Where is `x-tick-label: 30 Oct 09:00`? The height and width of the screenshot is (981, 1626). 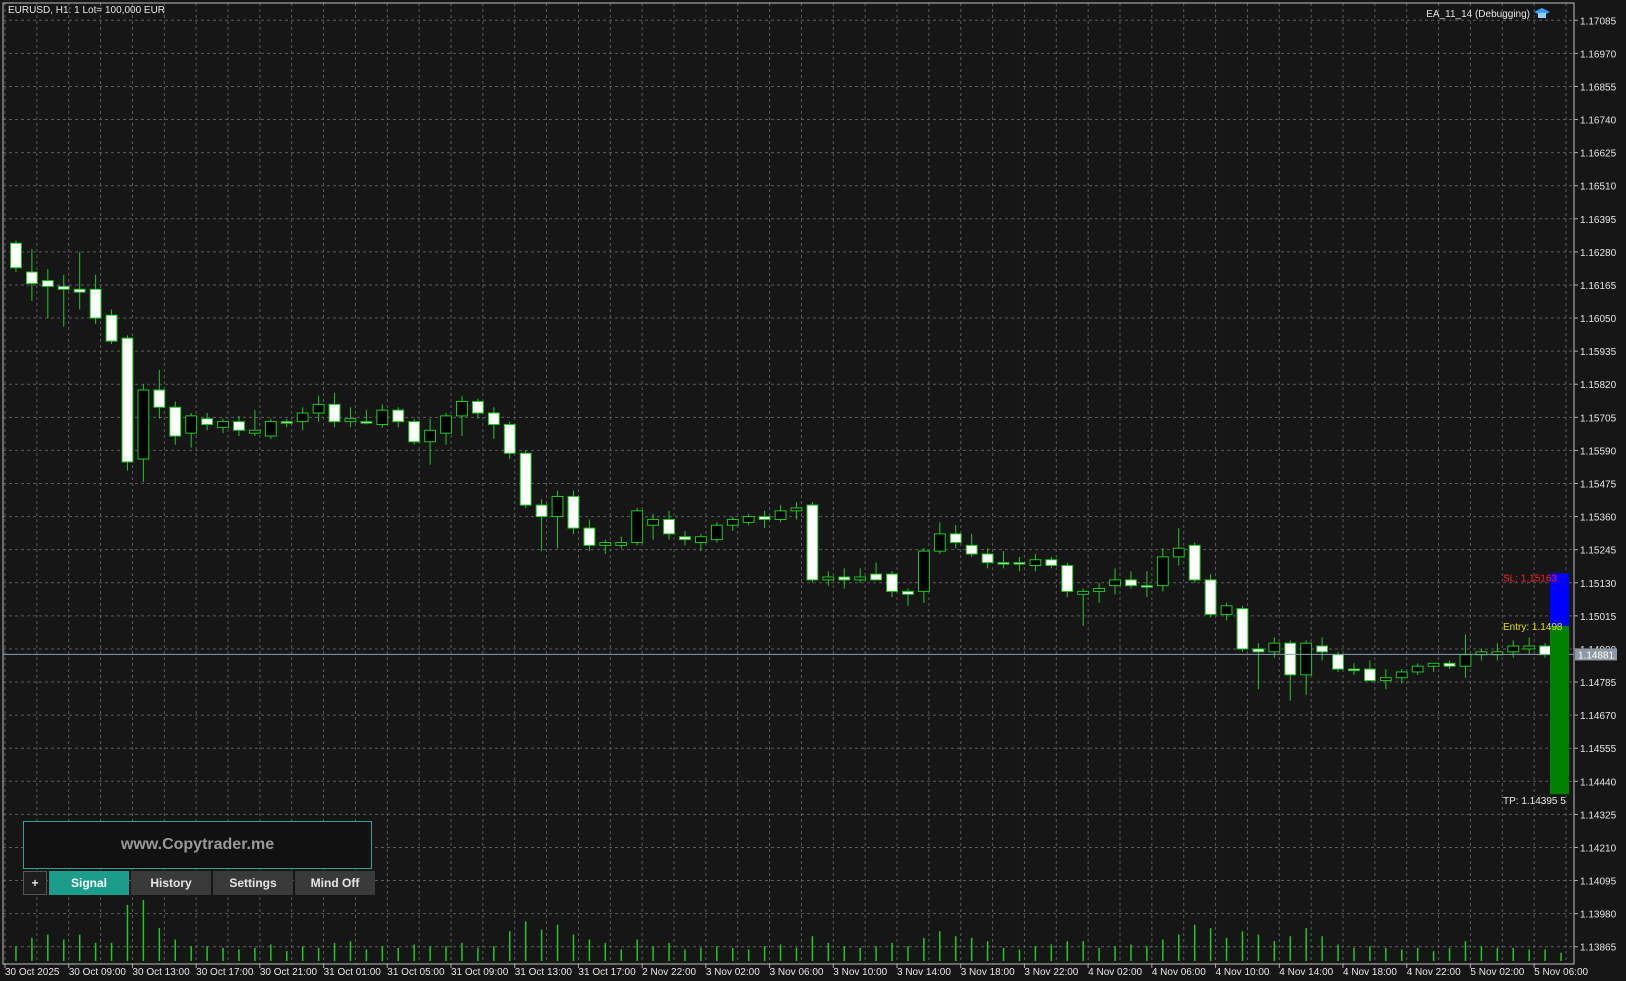 x-tick-label: 30 Oct 09:00 is located at coordinates (98, 972).